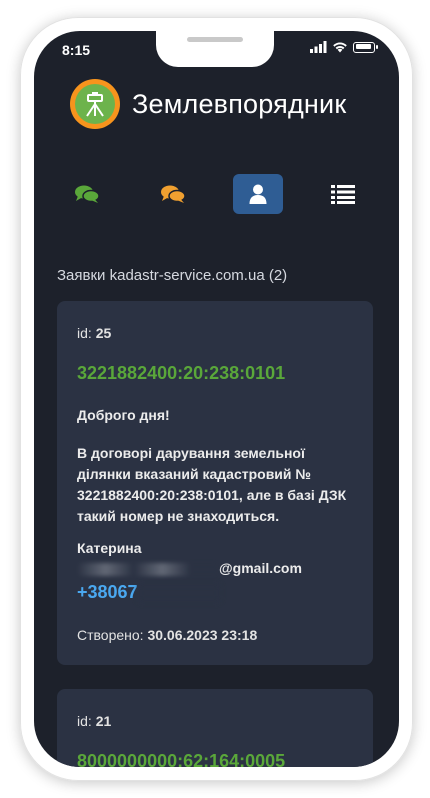  I want to click on nav-user, so click(258, 194).